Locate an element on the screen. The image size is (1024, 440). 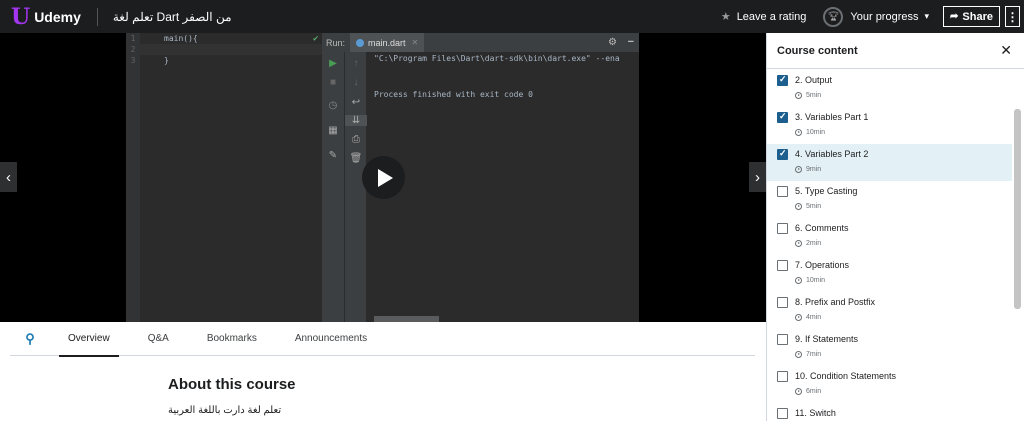
lecture-item: 9. If Statements 7min is located at coordinates (889, 347).